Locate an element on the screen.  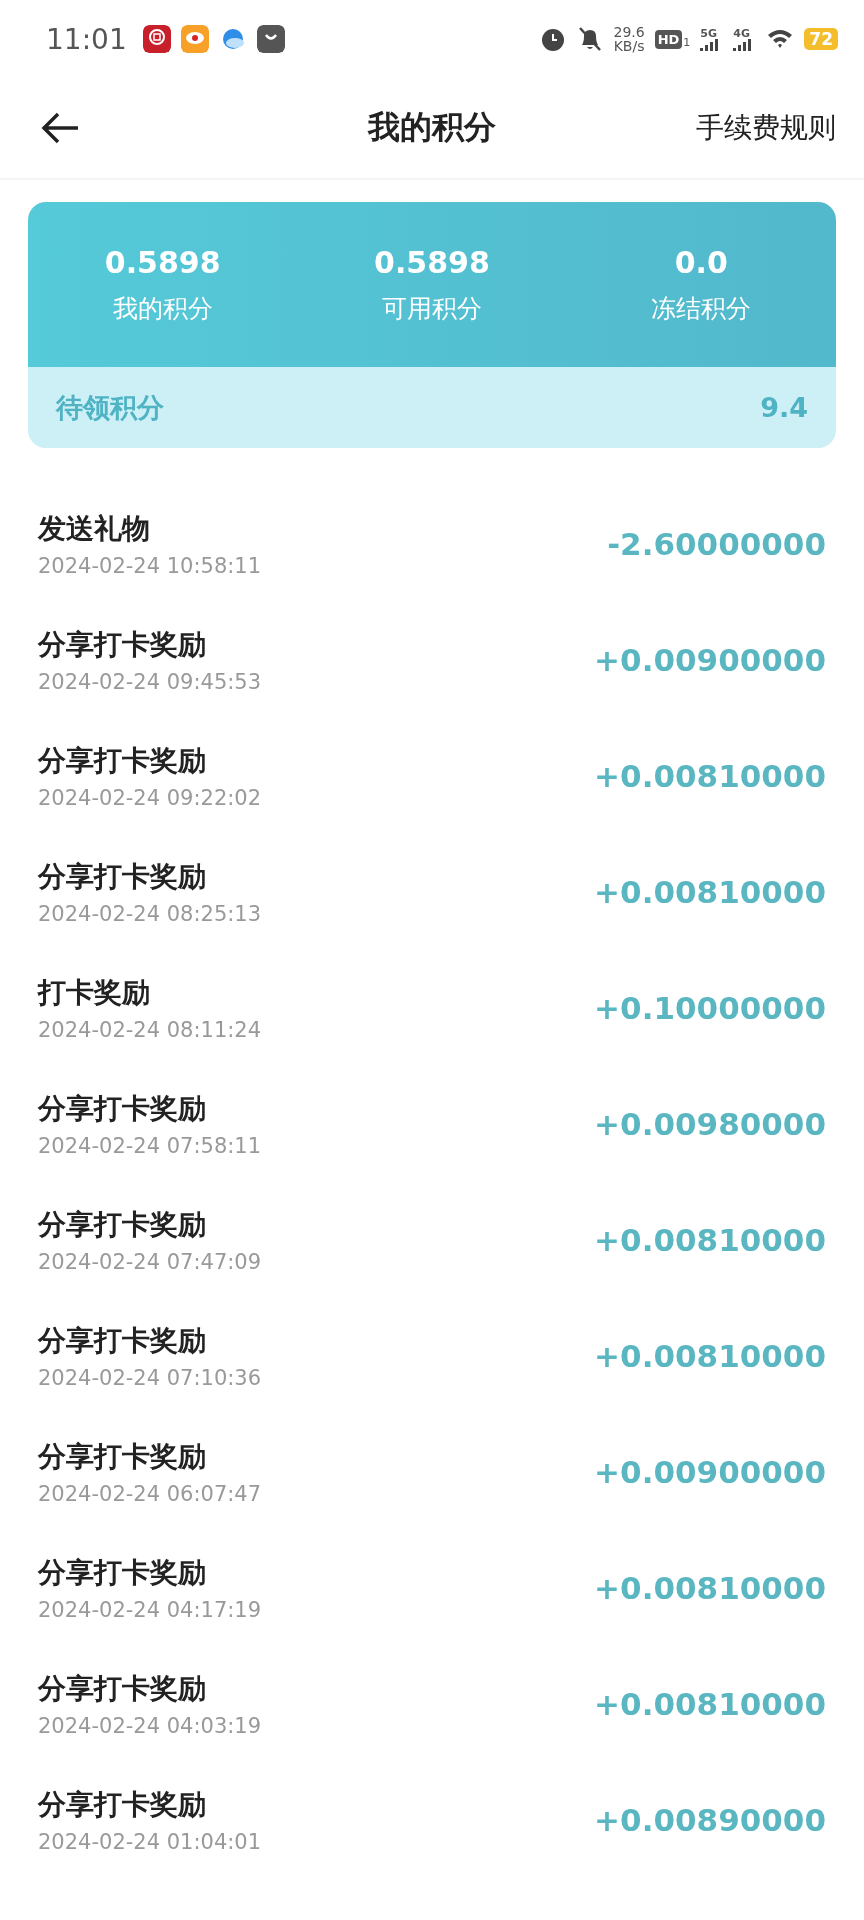
record-time: 2024-02-24 09:45:53 is located at coordinates (150, 682).